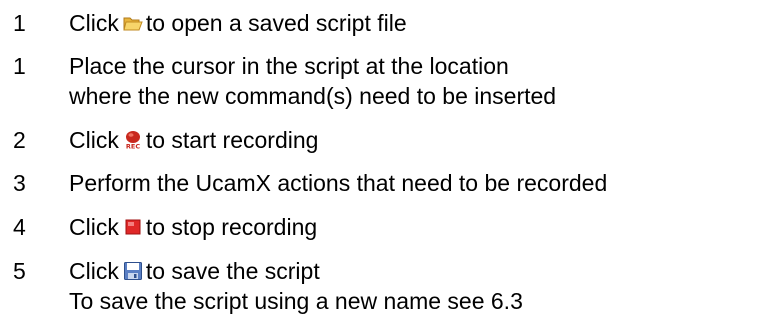 The height and width of the screenshot is (334, 757). I want to click on save-icon, so click(133, 271).